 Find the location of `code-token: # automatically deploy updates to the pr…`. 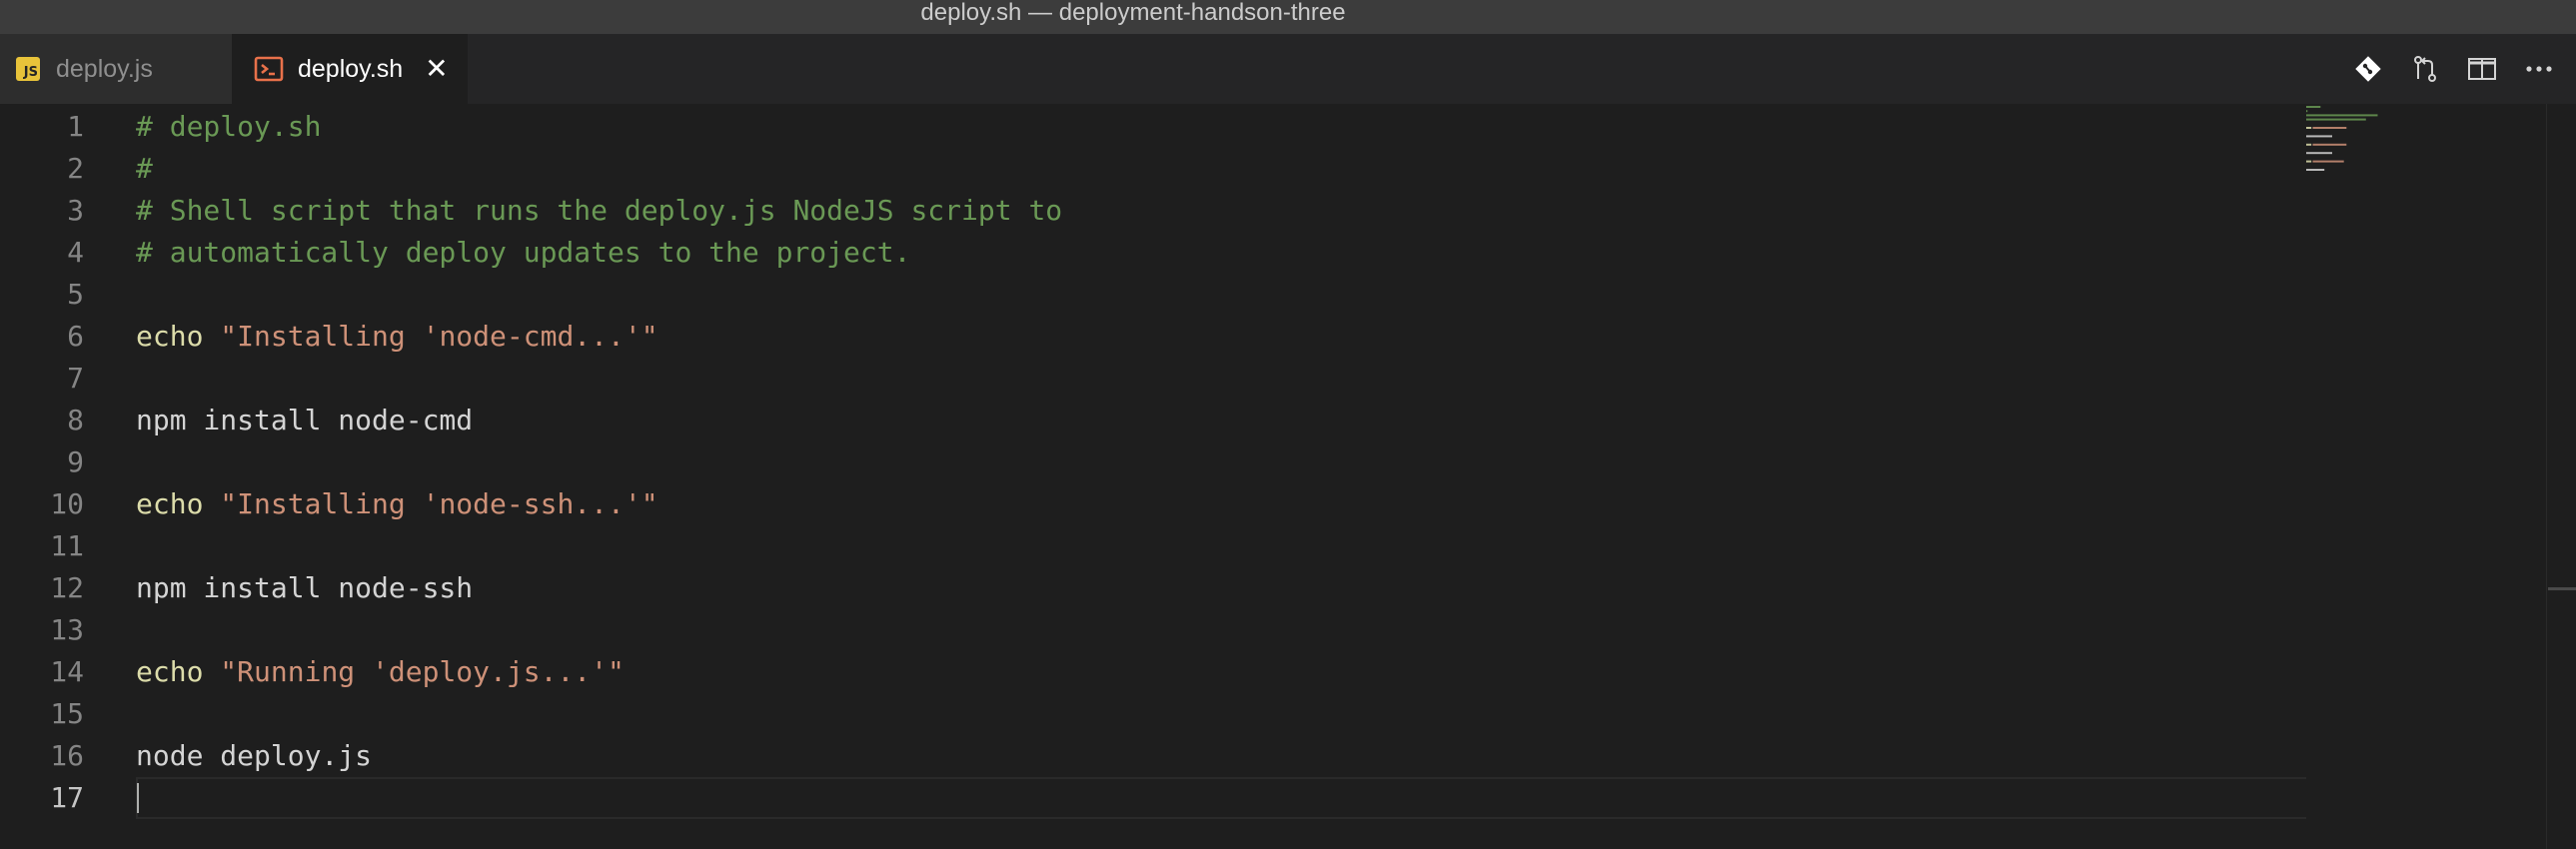

code-token: # automatically deploy updates to the pr… is located at coordinates (523, 252).